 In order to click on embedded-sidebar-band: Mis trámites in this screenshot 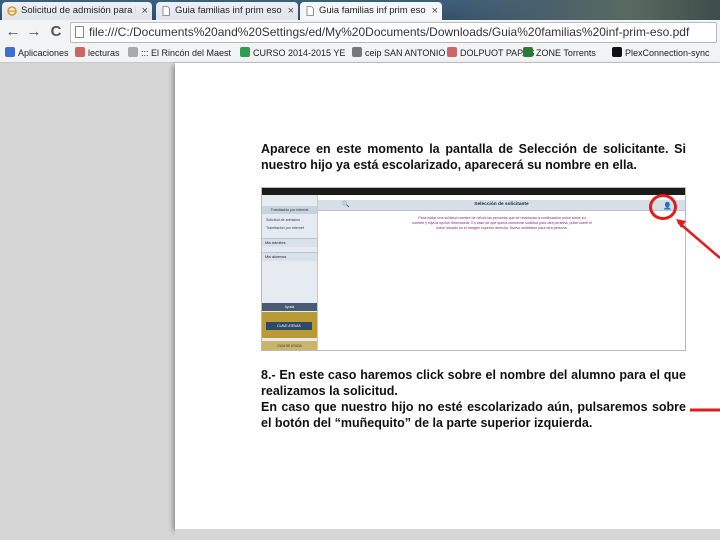, I will do `click(289, 242)`.